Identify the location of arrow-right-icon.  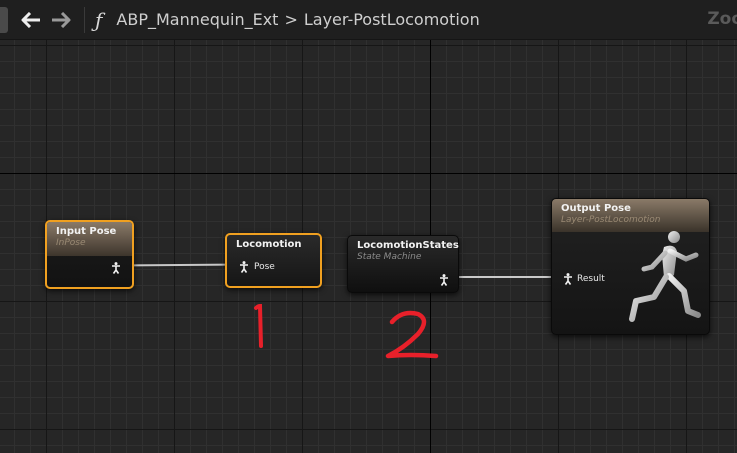
(61, 19).